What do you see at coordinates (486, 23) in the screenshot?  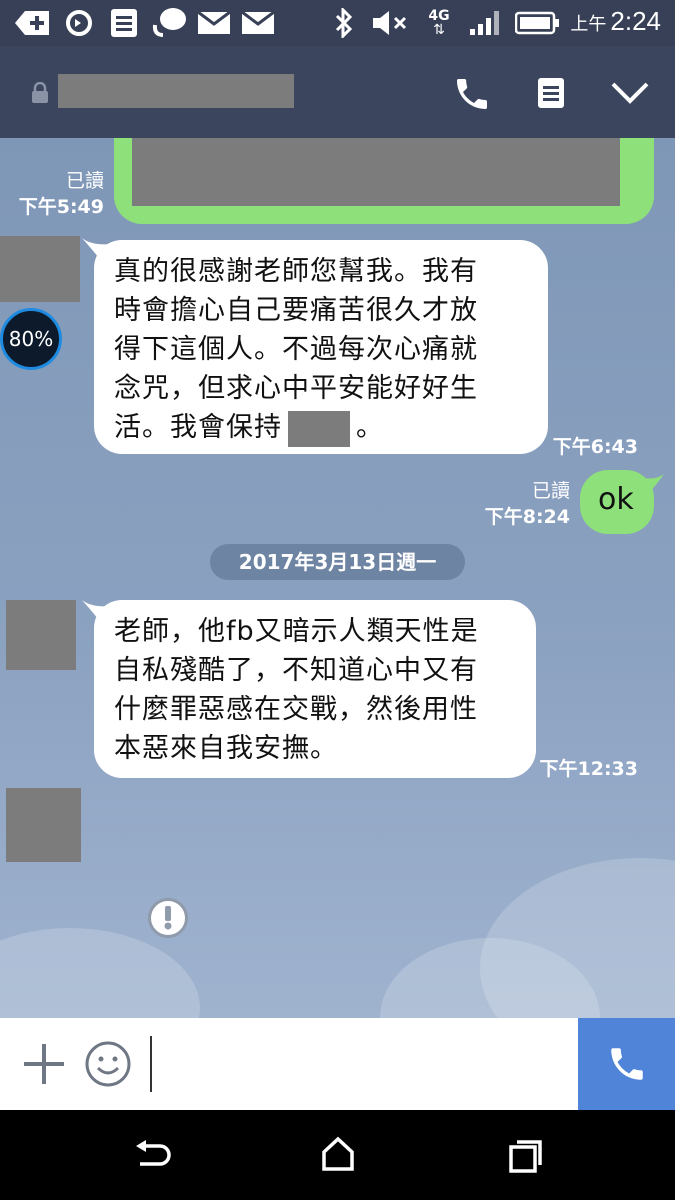 I see `signal-icon` at bounding box center [486, 23].